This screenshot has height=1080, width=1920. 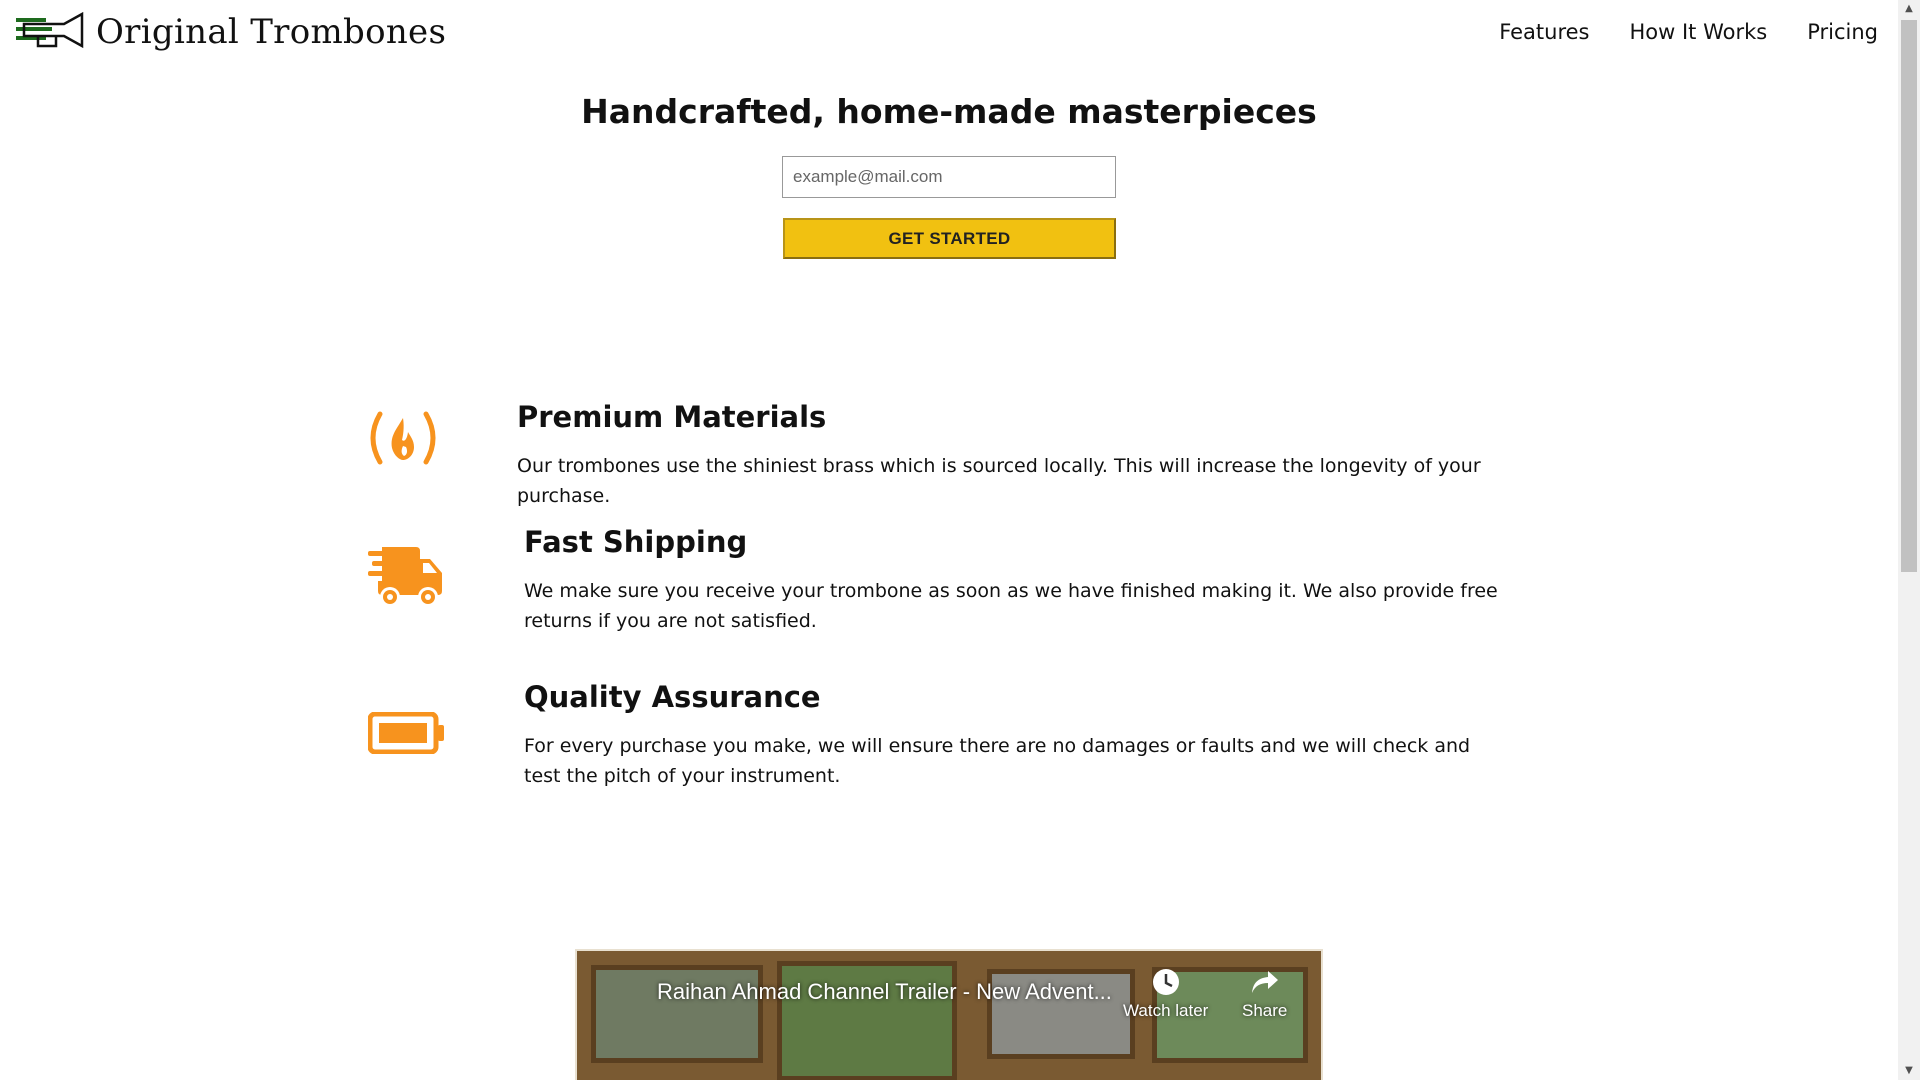 What do you see at coordinates (672, 417) in the screenshot?
I see `feature-title: Premium Materials` at bounding box center [672, 417].